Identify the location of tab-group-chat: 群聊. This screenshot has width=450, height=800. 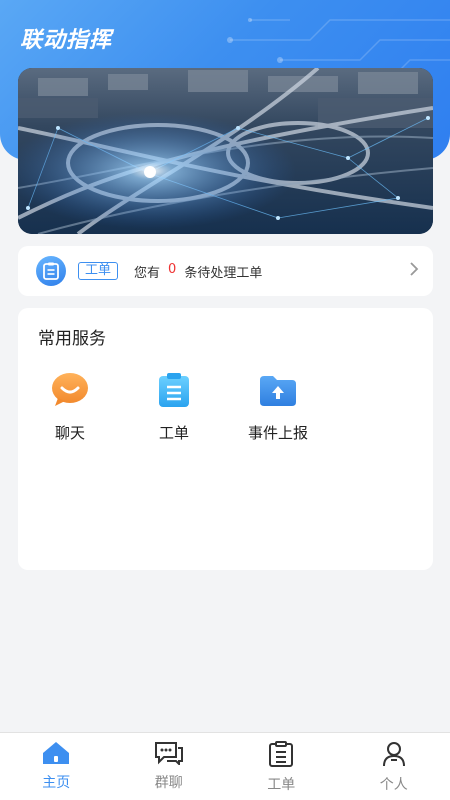
(169, 766).